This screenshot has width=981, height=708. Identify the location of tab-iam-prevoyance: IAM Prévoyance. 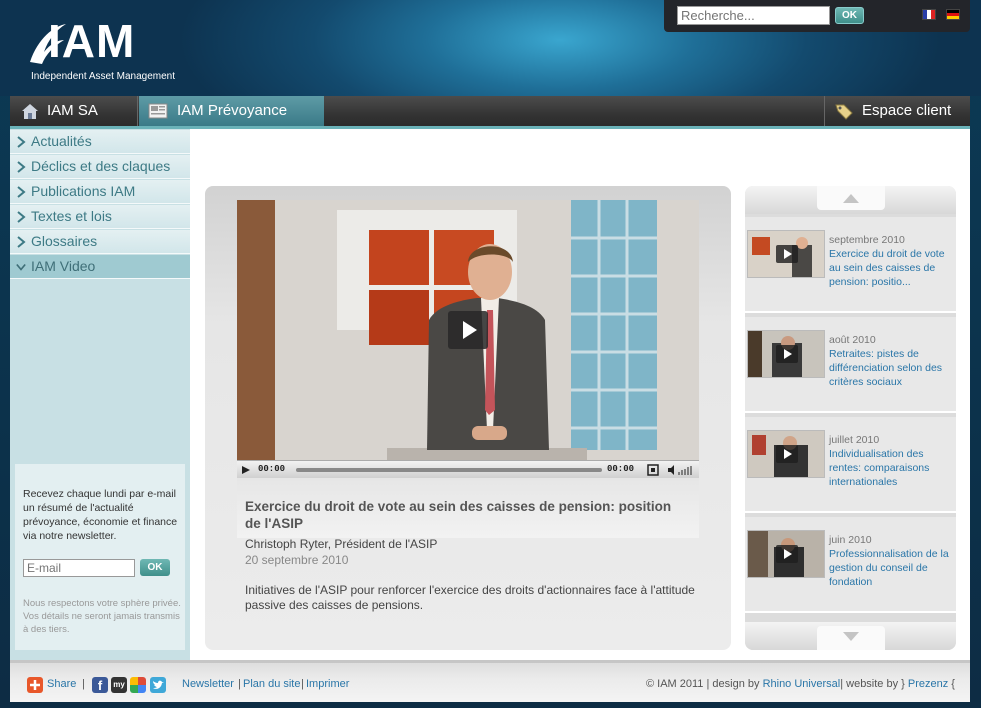
(231, 111).